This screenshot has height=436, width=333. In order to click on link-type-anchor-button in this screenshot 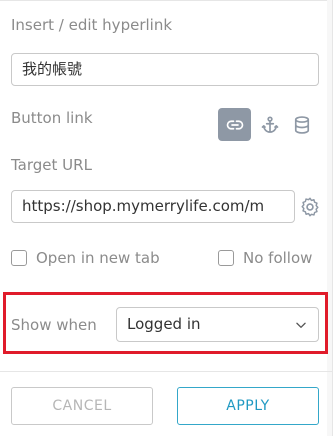, I will do `click(270, 125)`.